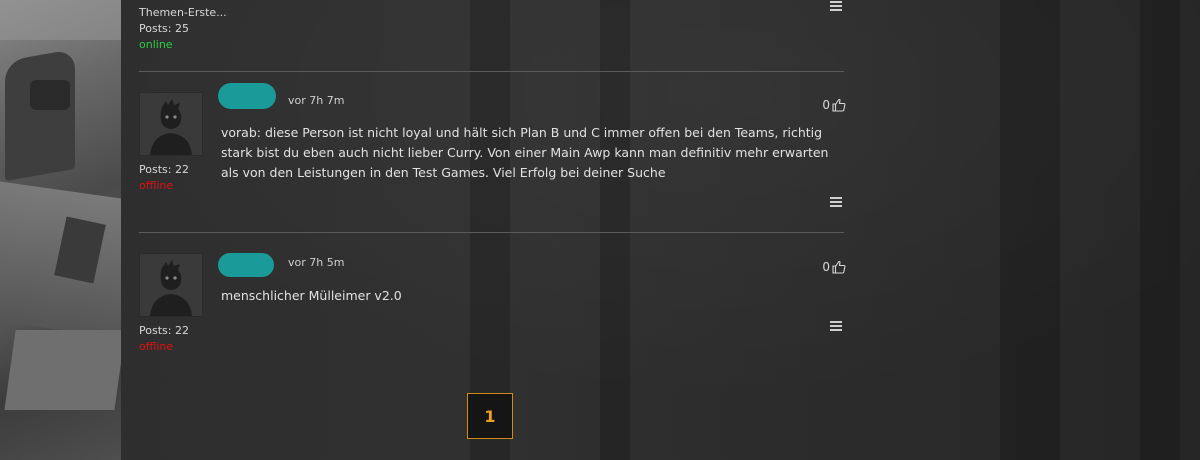  Describe the element at coordinates (156, 44) in the screenshot. I see `author-status: online` at that location.